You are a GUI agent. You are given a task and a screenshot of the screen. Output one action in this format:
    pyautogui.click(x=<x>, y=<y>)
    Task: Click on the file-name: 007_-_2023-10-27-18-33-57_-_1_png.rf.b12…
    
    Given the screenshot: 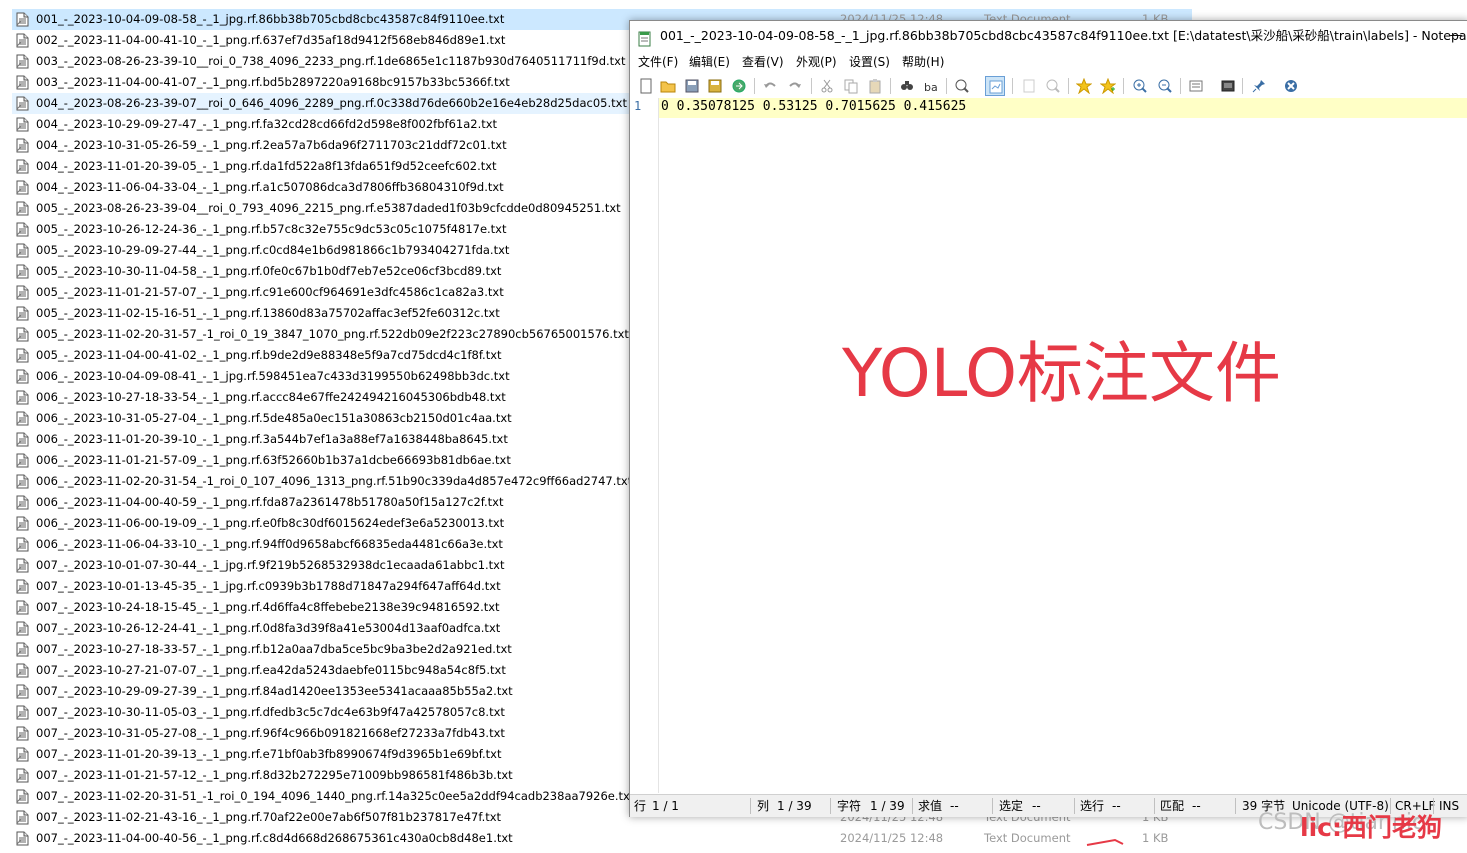 What is the action you would take?
    pyautogui.click(x=274, y=649)
    